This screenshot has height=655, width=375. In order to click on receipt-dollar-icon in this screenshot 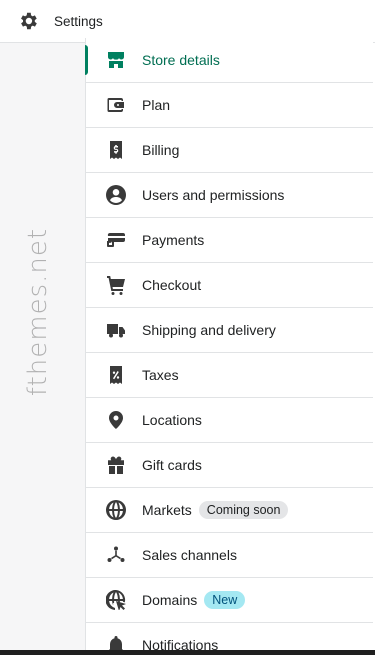, I will do `click(116, 150)`.